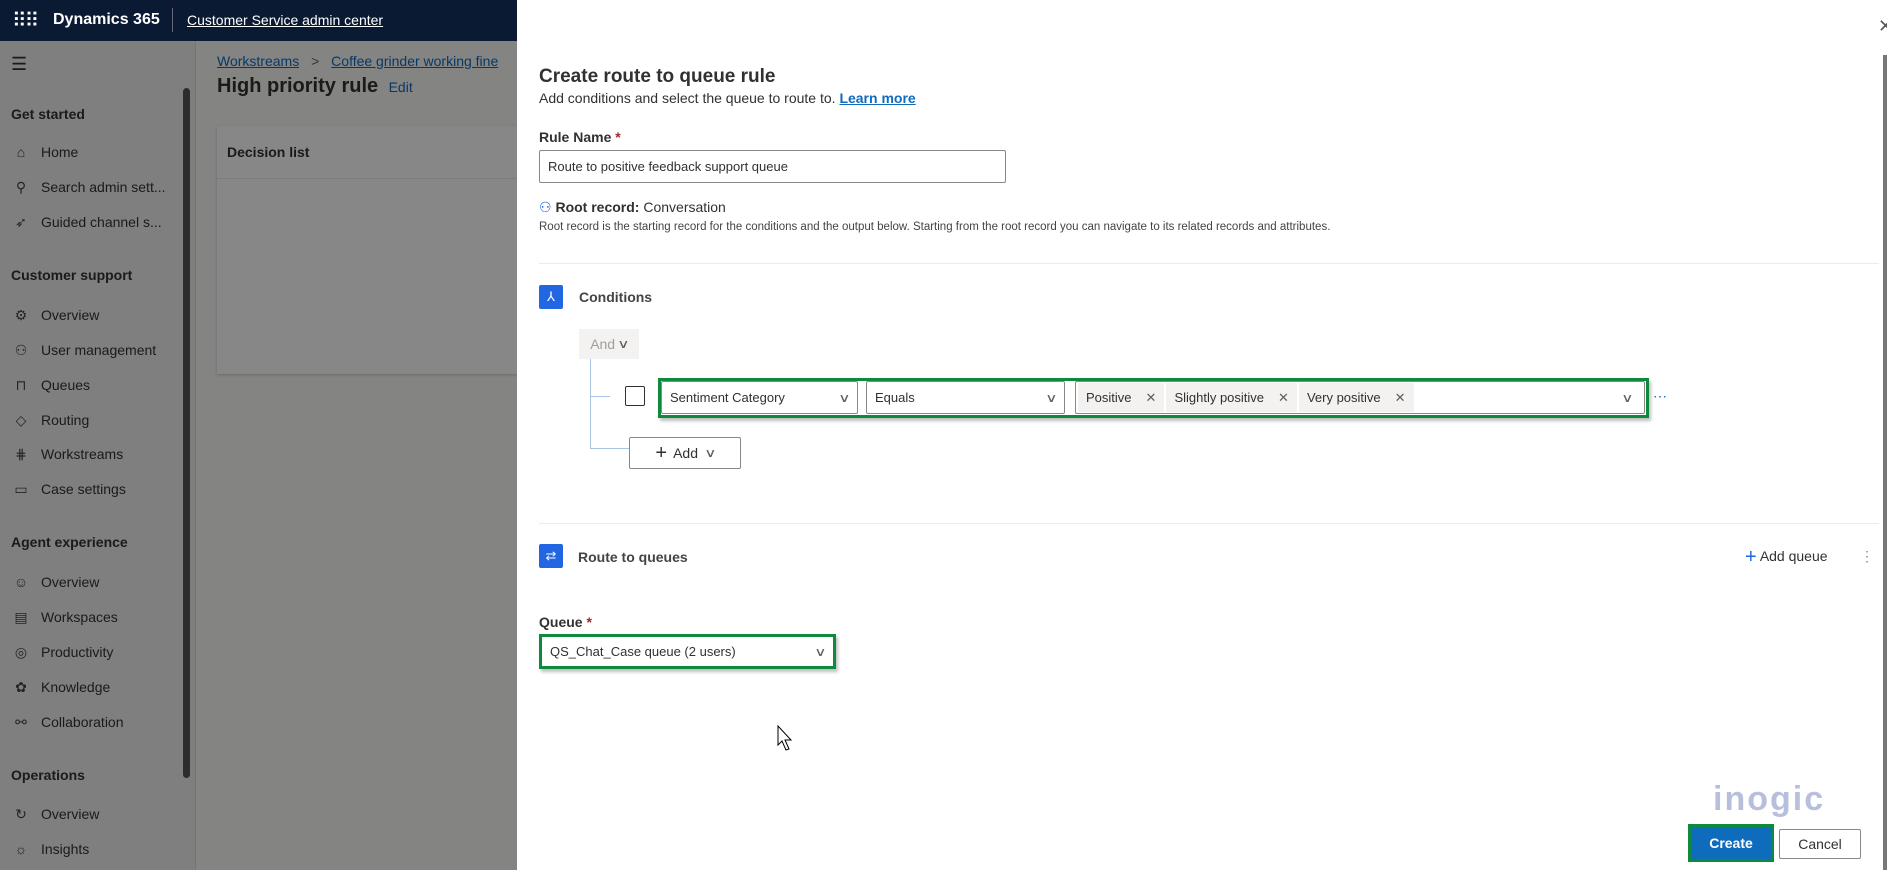 This screenshot has width=1887, height=870. Describe the element at coordinates (1882, 26) in the screenshot. I see `close-icon: ✕` at that location.